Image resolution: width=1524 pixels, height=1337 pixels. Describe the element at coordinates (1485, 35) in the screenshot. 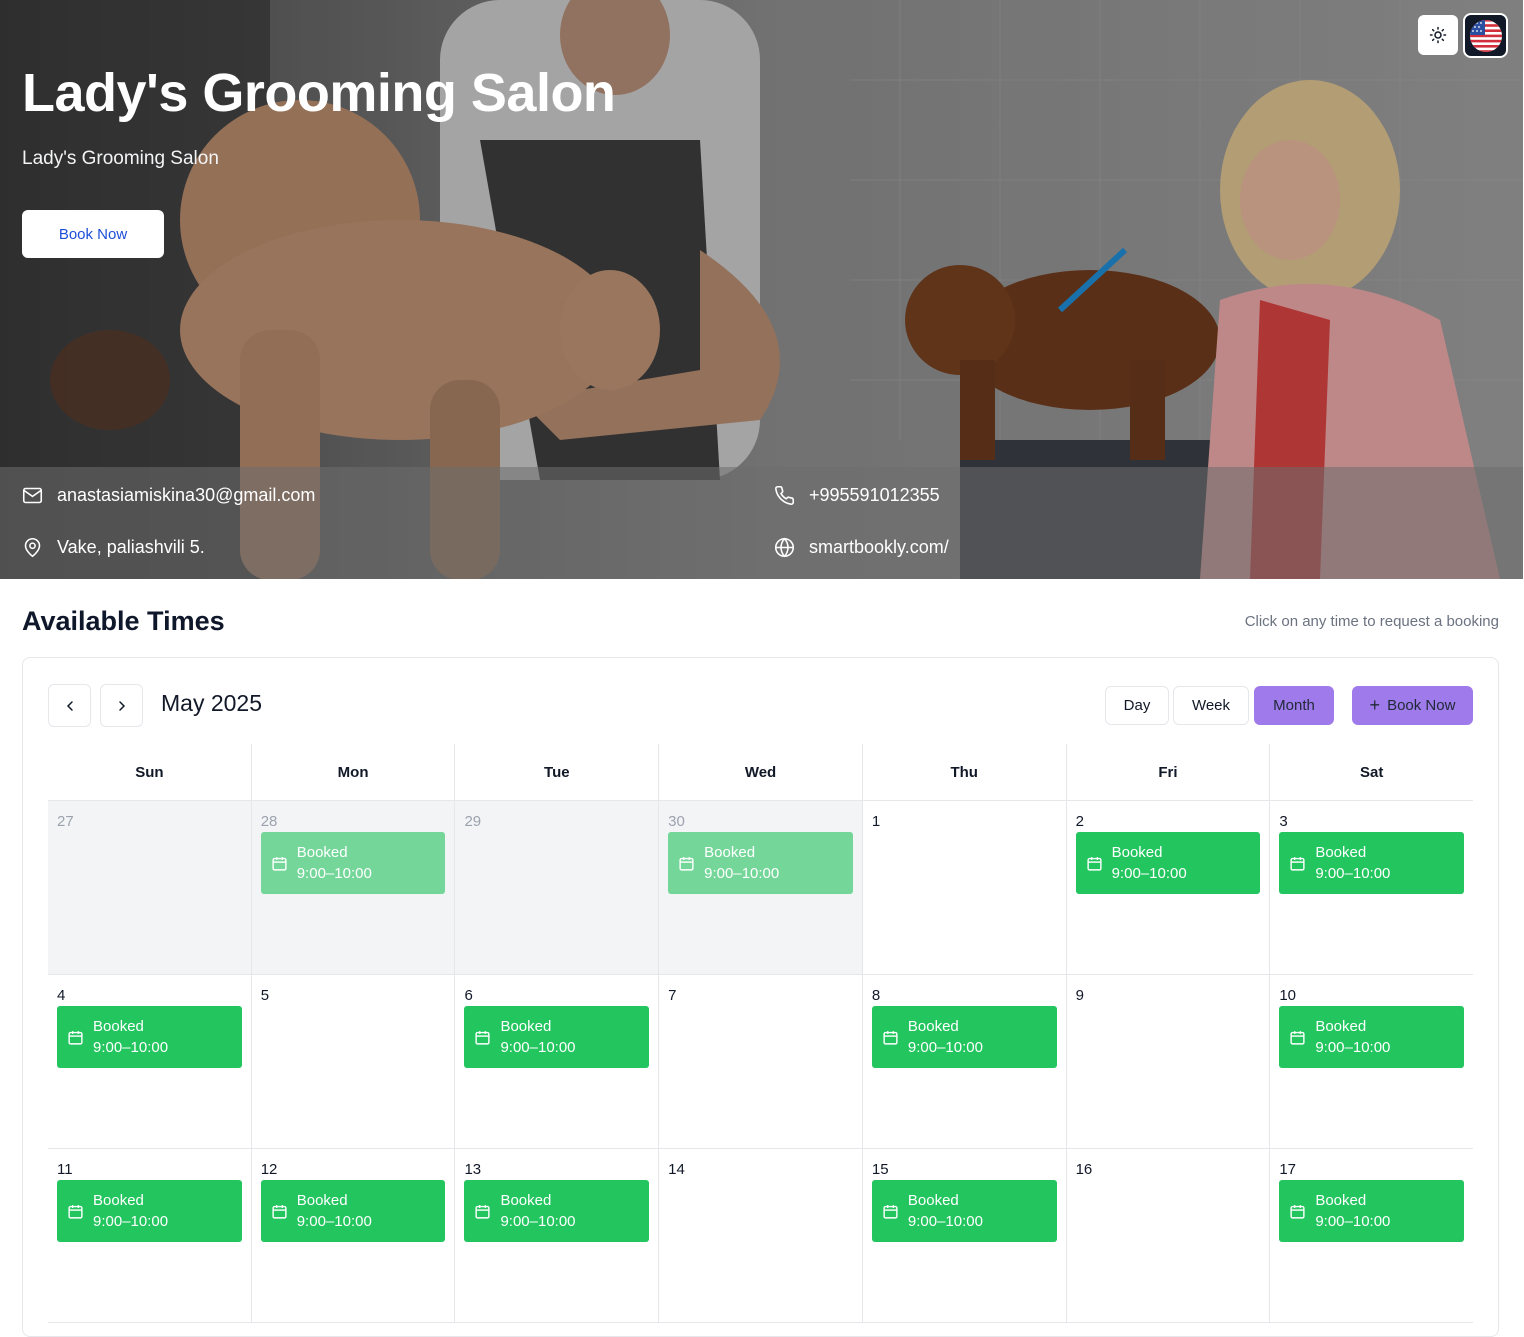

I see `language-switcher-button` at that location.